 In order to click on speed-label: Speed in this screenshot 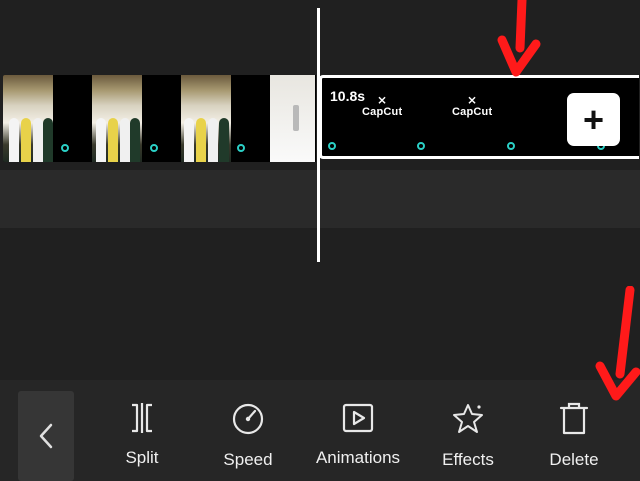, I will do `click(248, 459)`.